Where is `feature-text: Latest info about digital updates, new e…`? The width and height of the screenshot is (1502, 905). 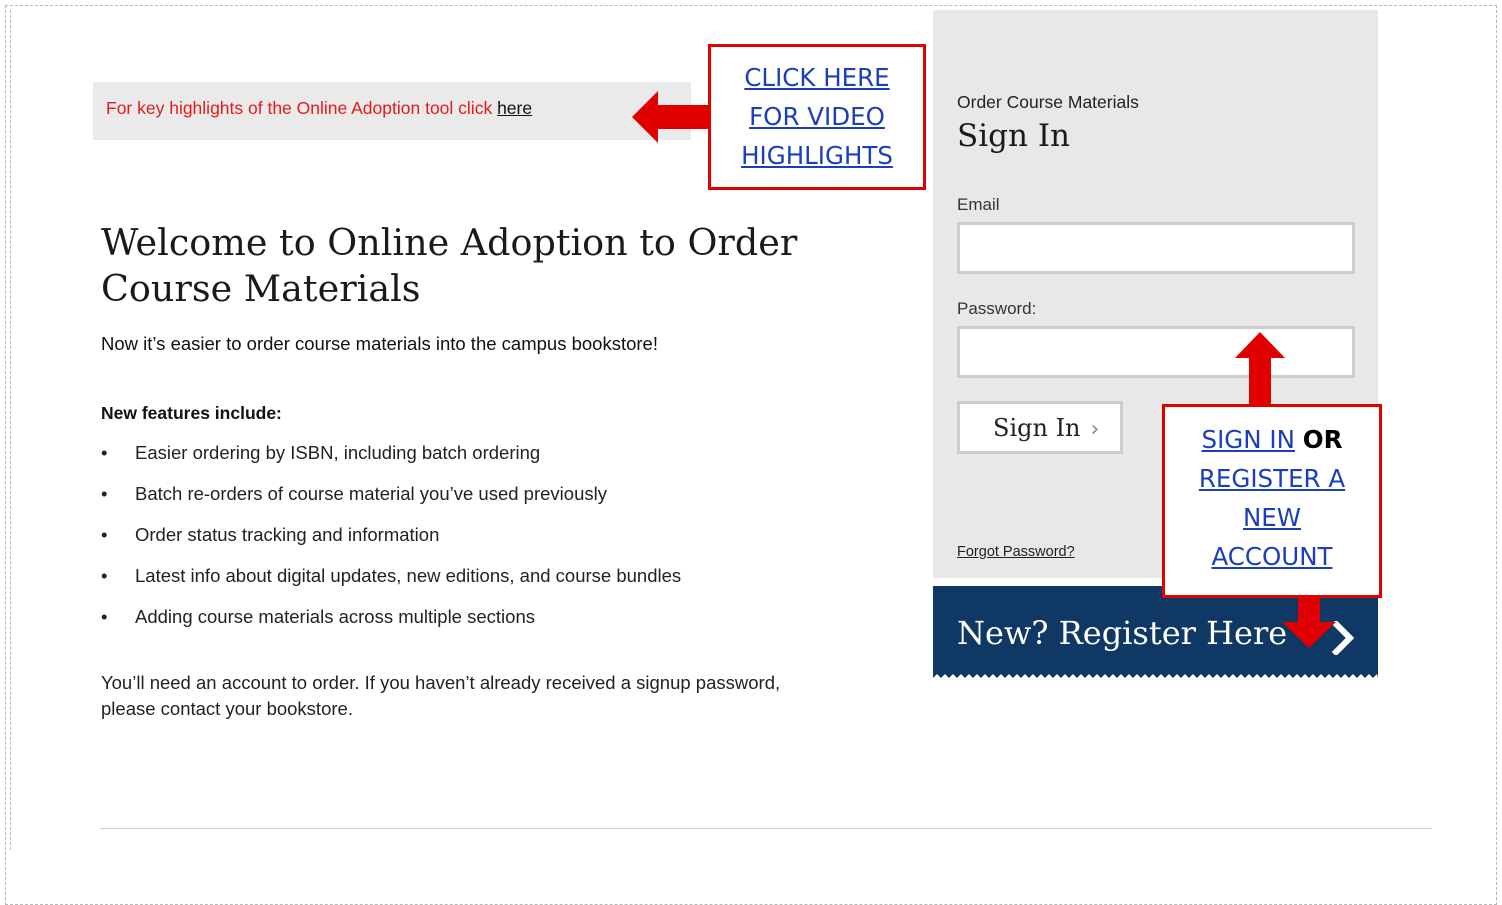
feature-text: Latest info about digital updates, new e… is located at coordinates (408, 575).